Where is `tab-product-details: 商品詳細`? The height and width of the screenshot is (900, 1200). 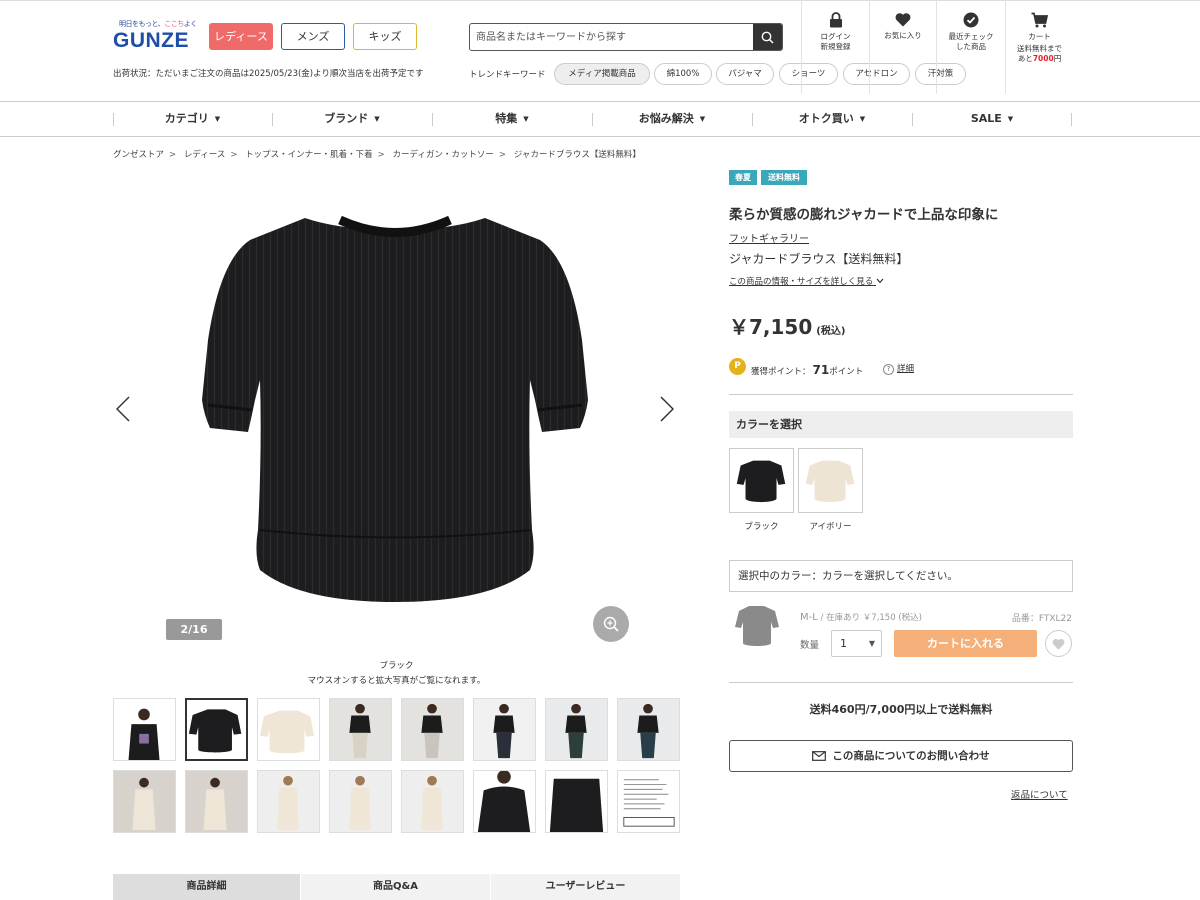
tab-product-details: 商品詳細 is located at coordinates (207, 887).